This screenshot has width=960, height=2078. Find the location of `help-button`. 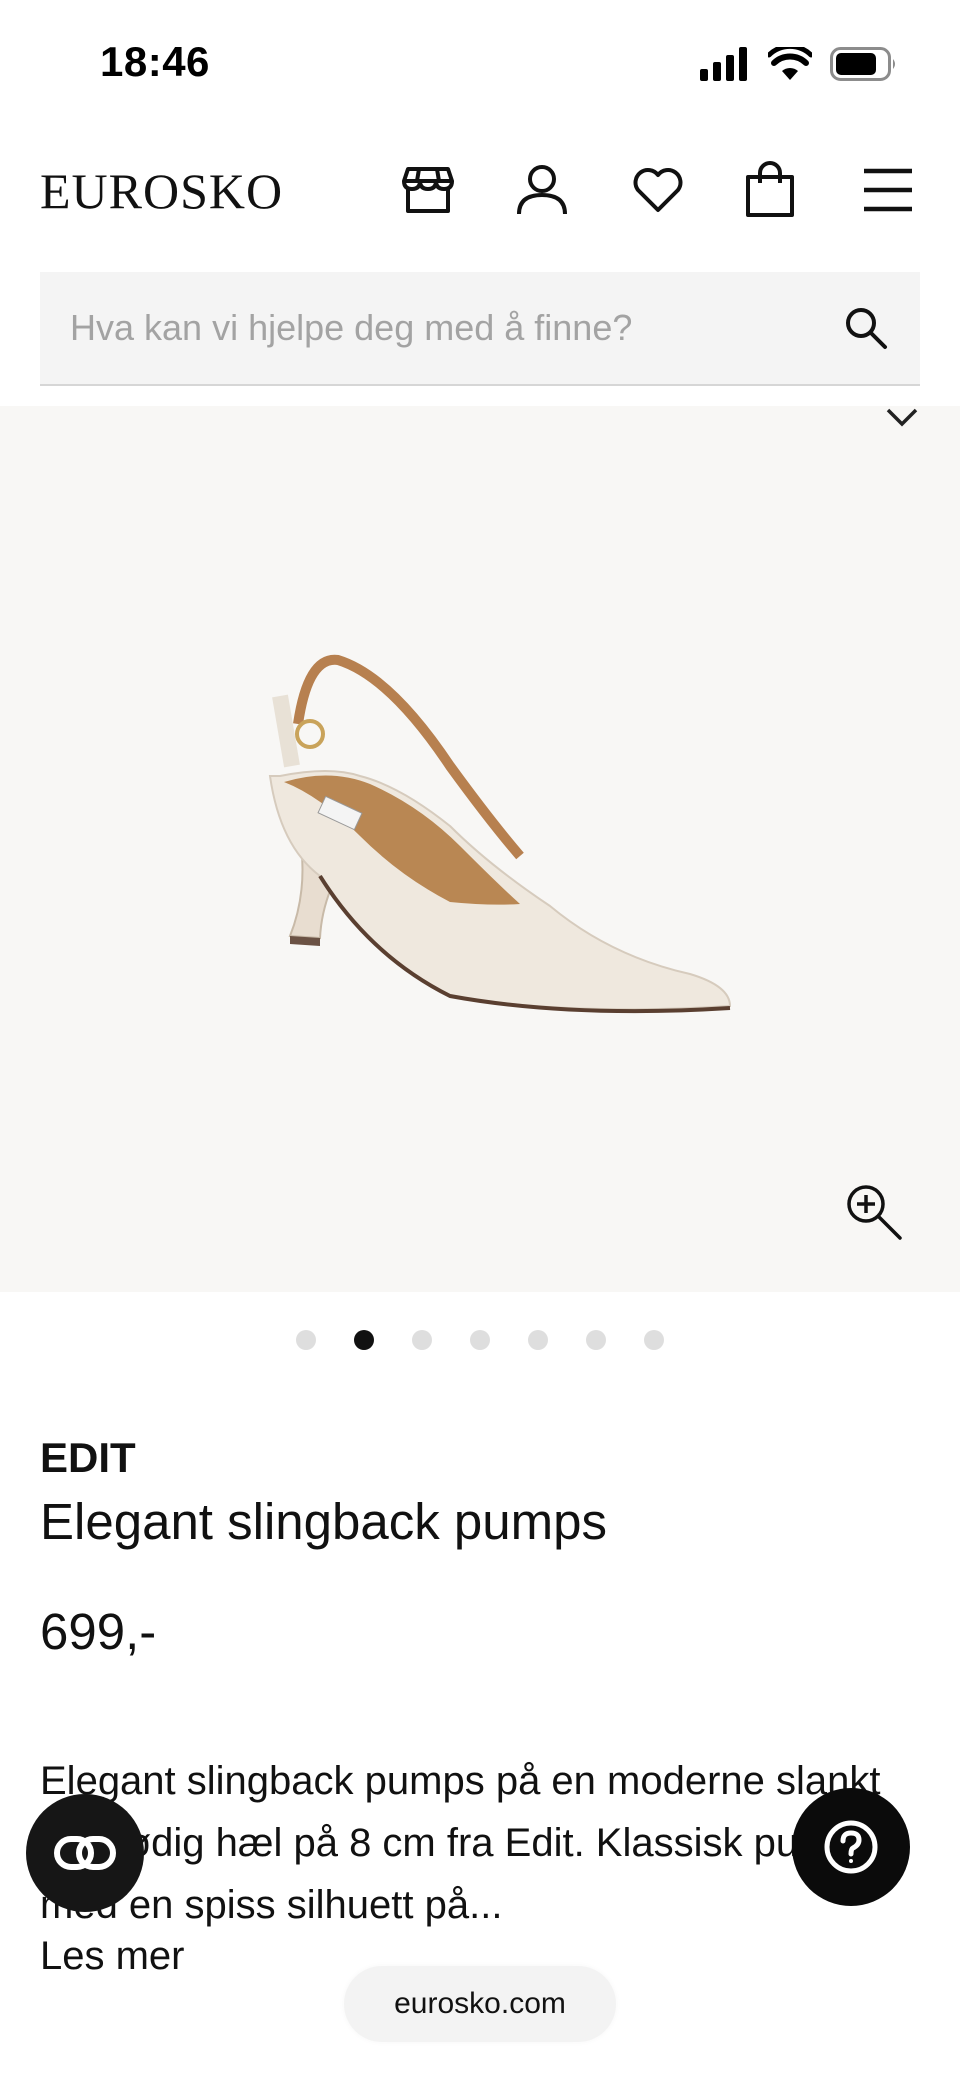

help-button is located at coordinates (851, 1847).